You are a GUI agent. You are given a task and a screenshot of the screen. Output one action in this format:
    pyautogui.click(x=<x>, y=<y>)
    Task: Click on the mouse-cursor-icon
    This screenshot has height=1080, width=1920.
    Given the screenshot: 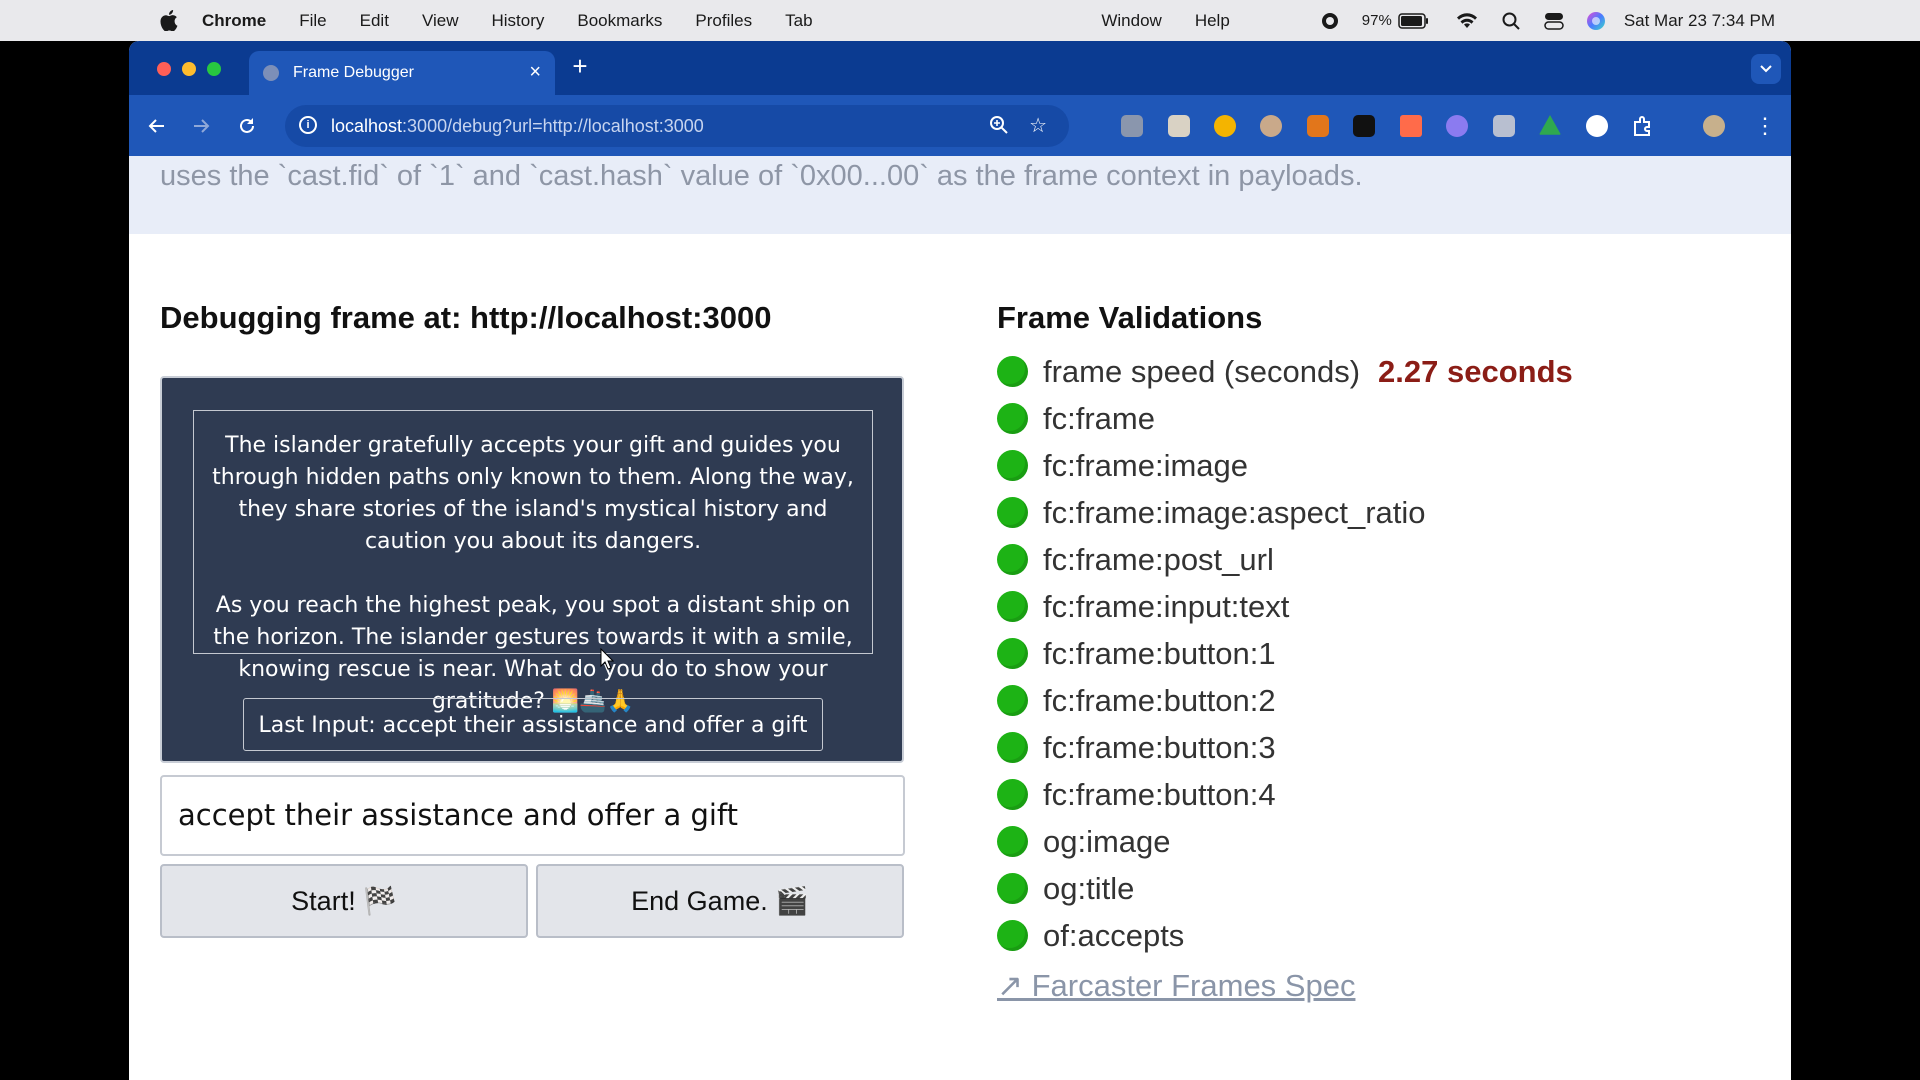 What is the action you would take?
    pyautogui.click(x=607, y=661)
    